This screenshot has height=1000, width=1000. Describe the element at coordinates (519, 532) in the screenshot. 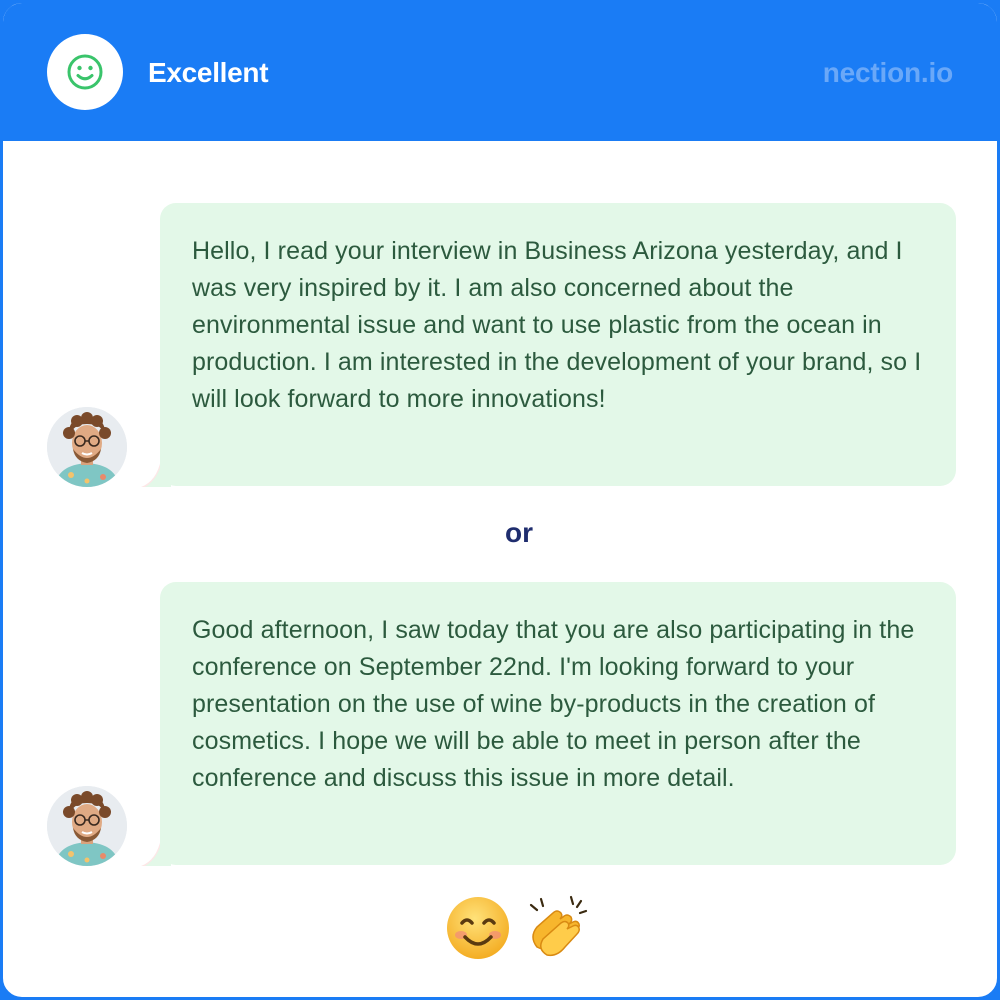

I see `separator-or: or` at that location.